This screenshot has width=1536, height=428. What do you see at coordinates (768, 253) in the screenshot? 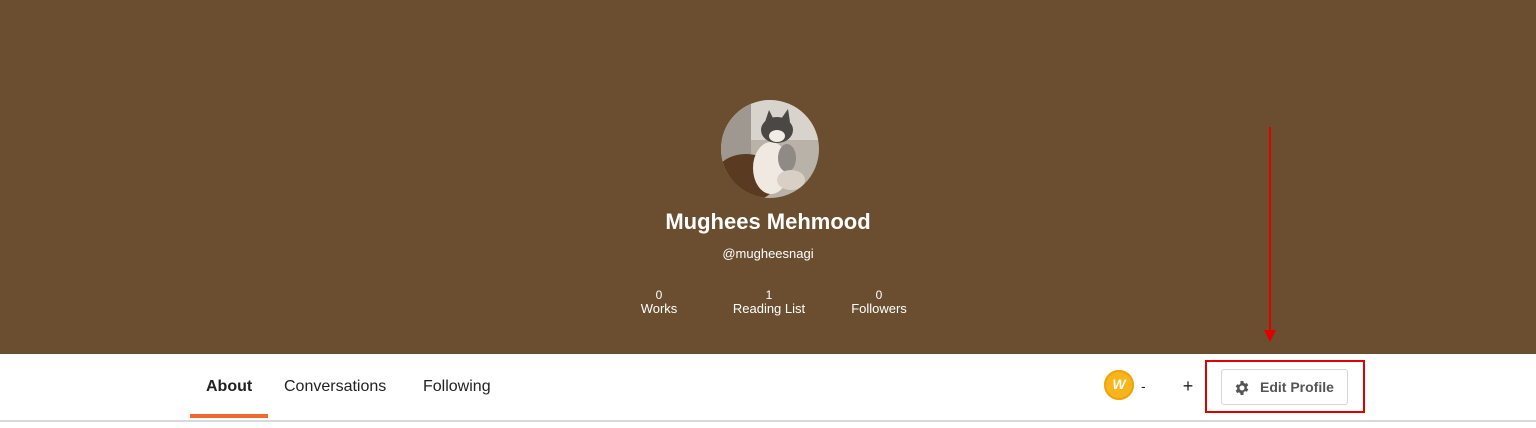
I see `profile-username: @mugheesnagi` at bounding box center [768, 253].